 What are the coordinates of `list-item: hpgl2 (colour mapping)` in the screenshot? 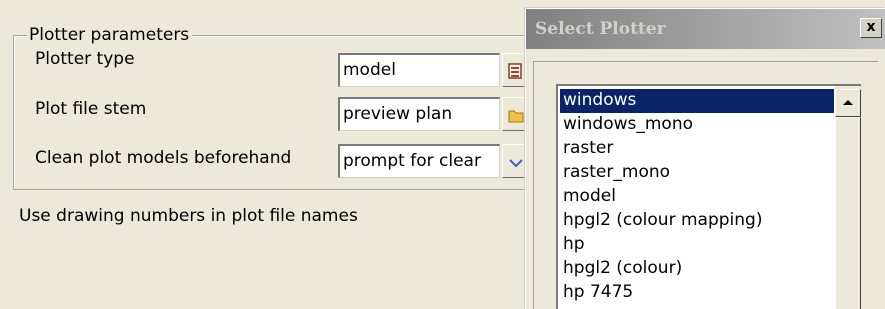 It's located at (697, 221).